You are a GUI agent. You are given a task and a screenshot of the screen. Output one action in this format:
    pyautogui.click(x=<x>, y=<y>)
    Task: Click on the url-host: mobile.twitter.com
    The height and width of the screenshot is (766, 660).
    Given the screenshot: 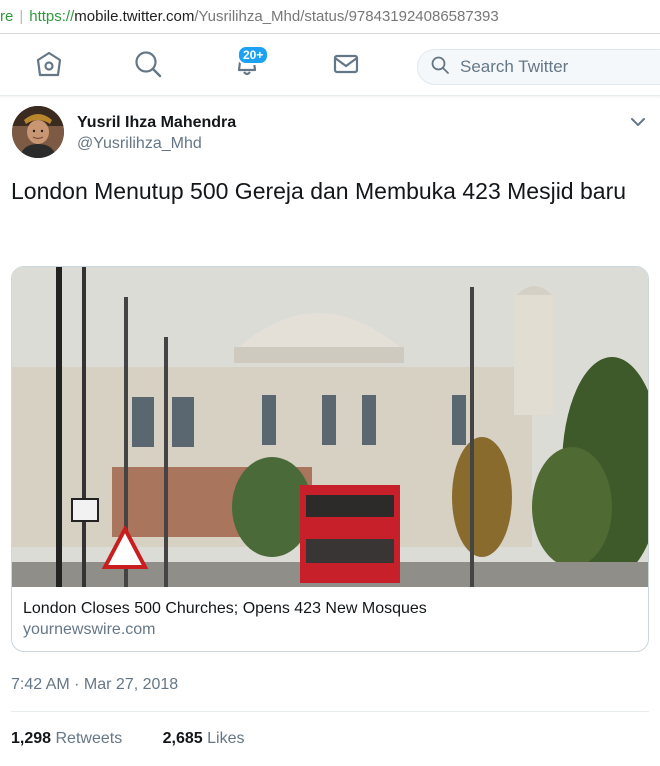 What is the action you would take?
    pyautogui.click(x=134, y=16)
    